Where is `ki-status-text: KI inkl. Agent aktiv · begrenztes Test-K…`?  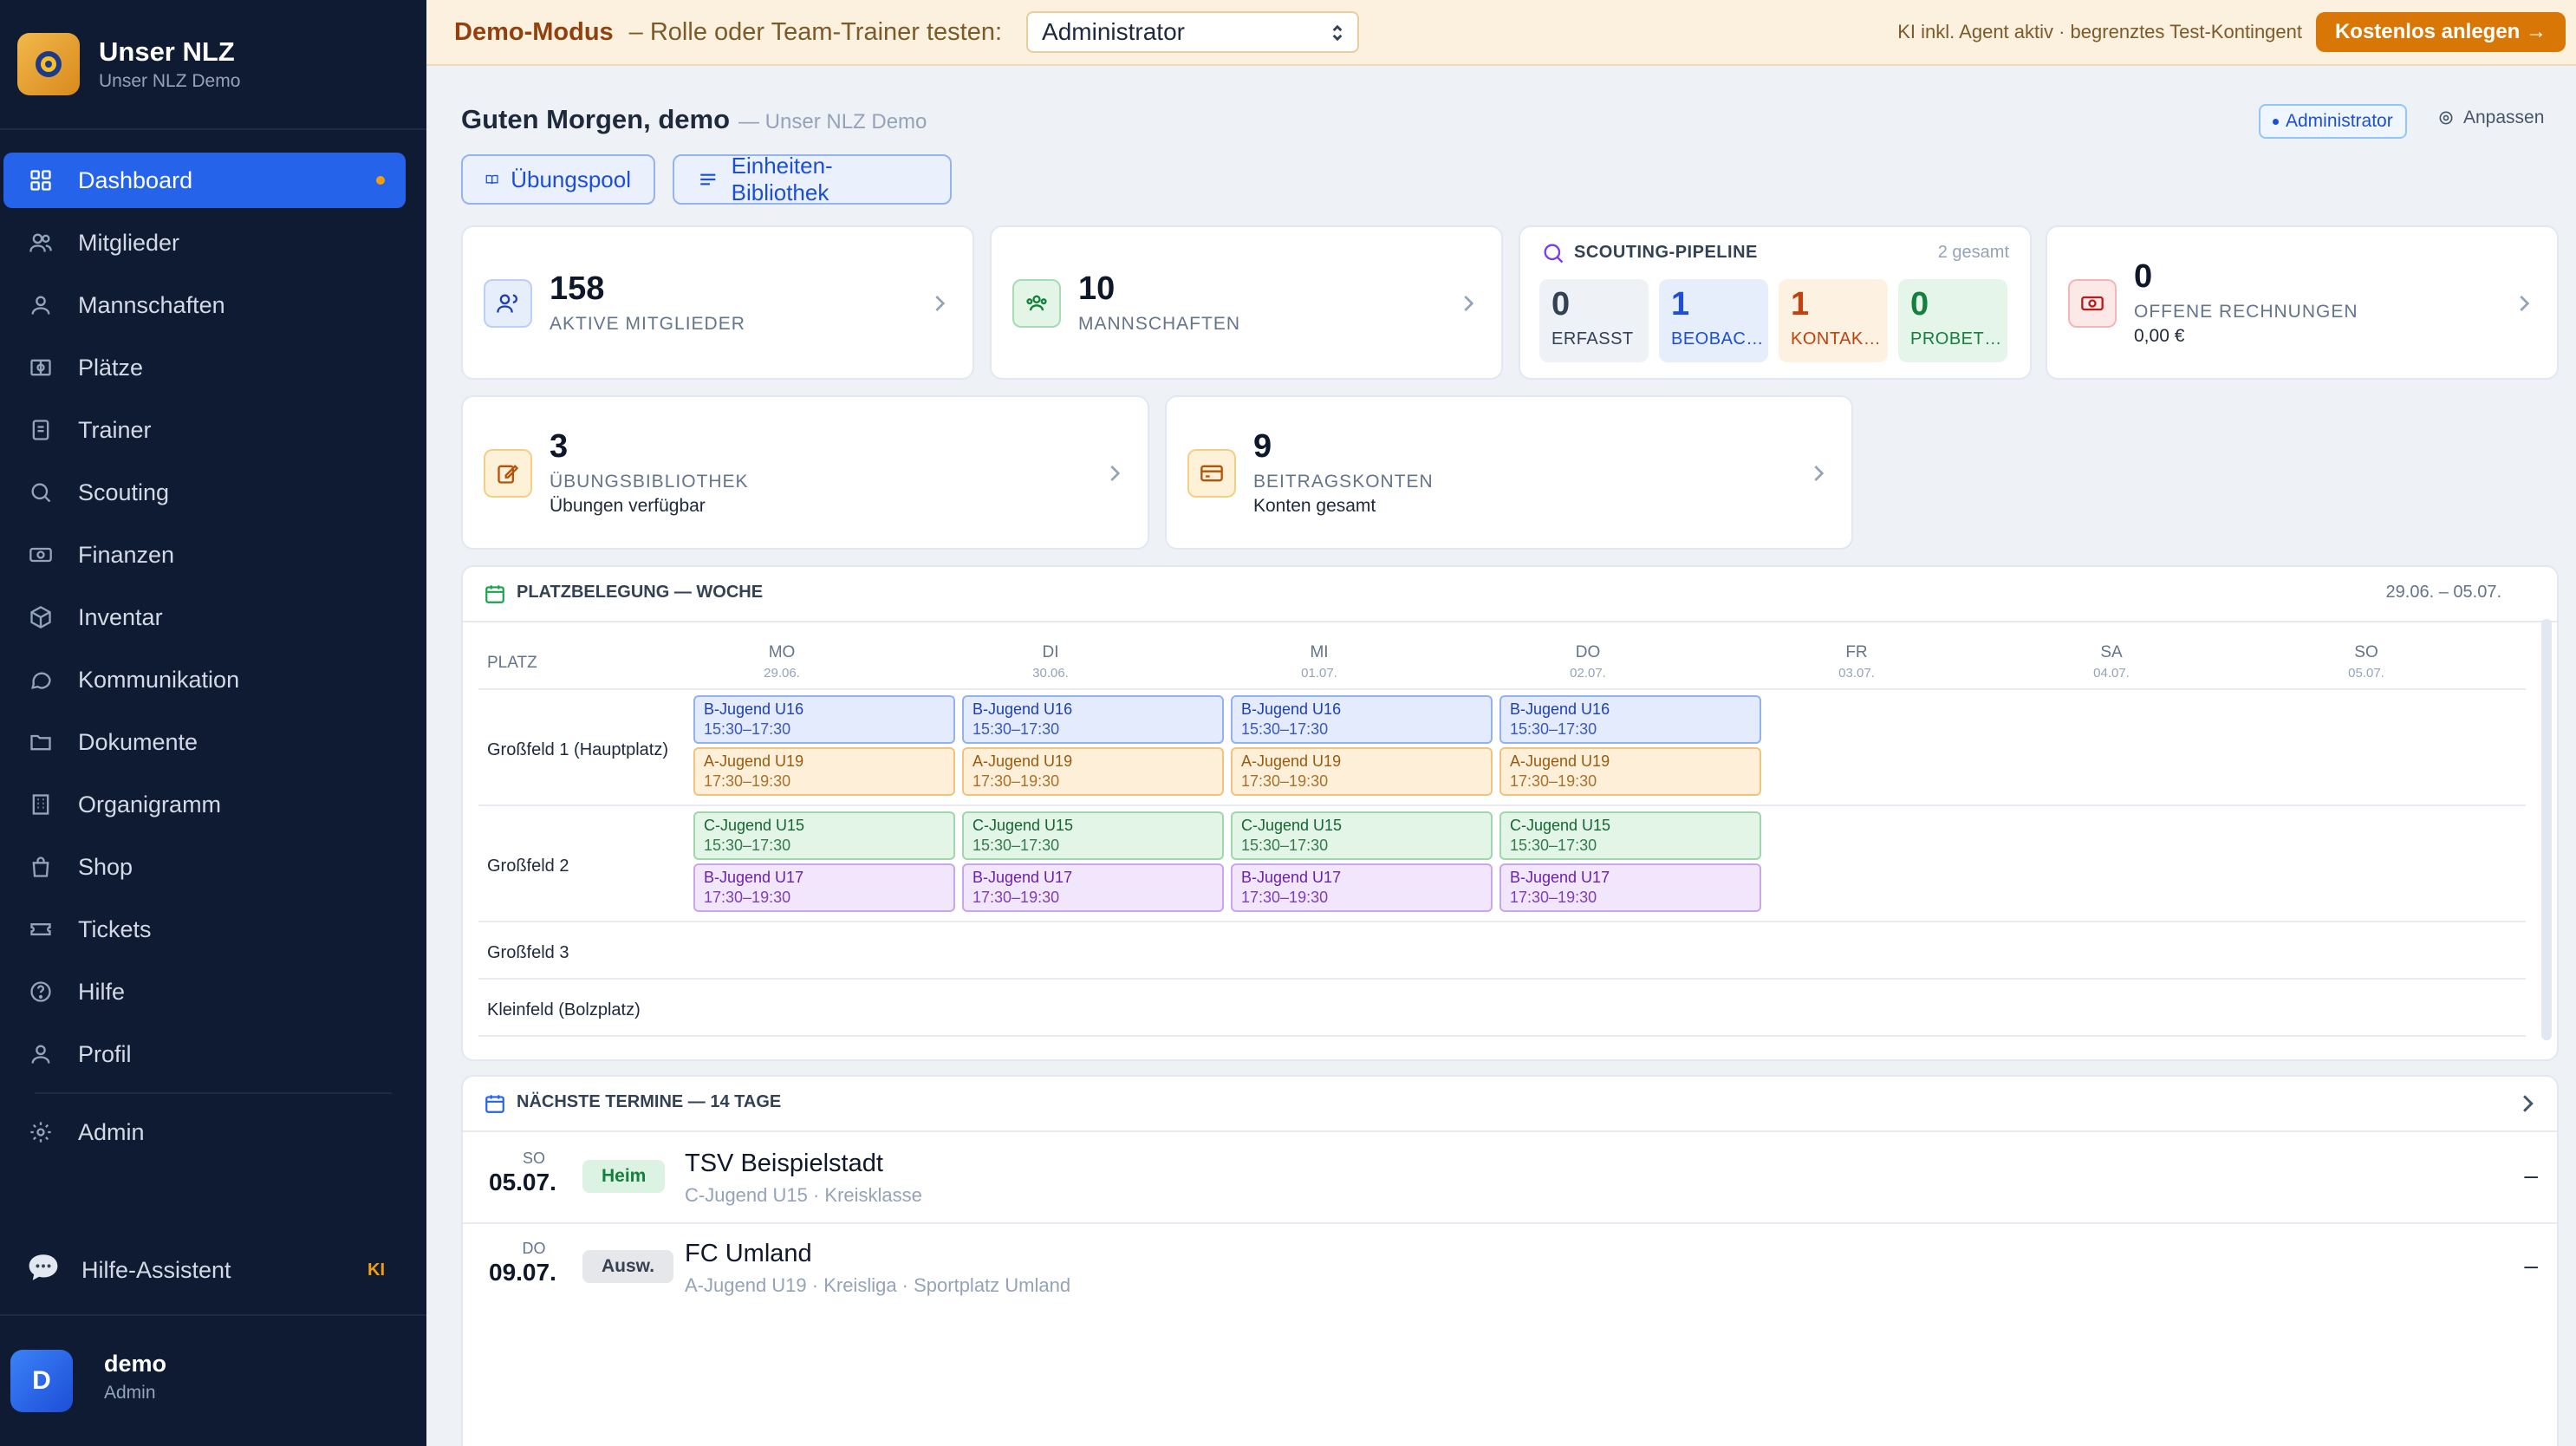 ki-status-text: KI inkl. Agent aktiv · begrenztes Test-K… is located at coordinates (2099, 31).